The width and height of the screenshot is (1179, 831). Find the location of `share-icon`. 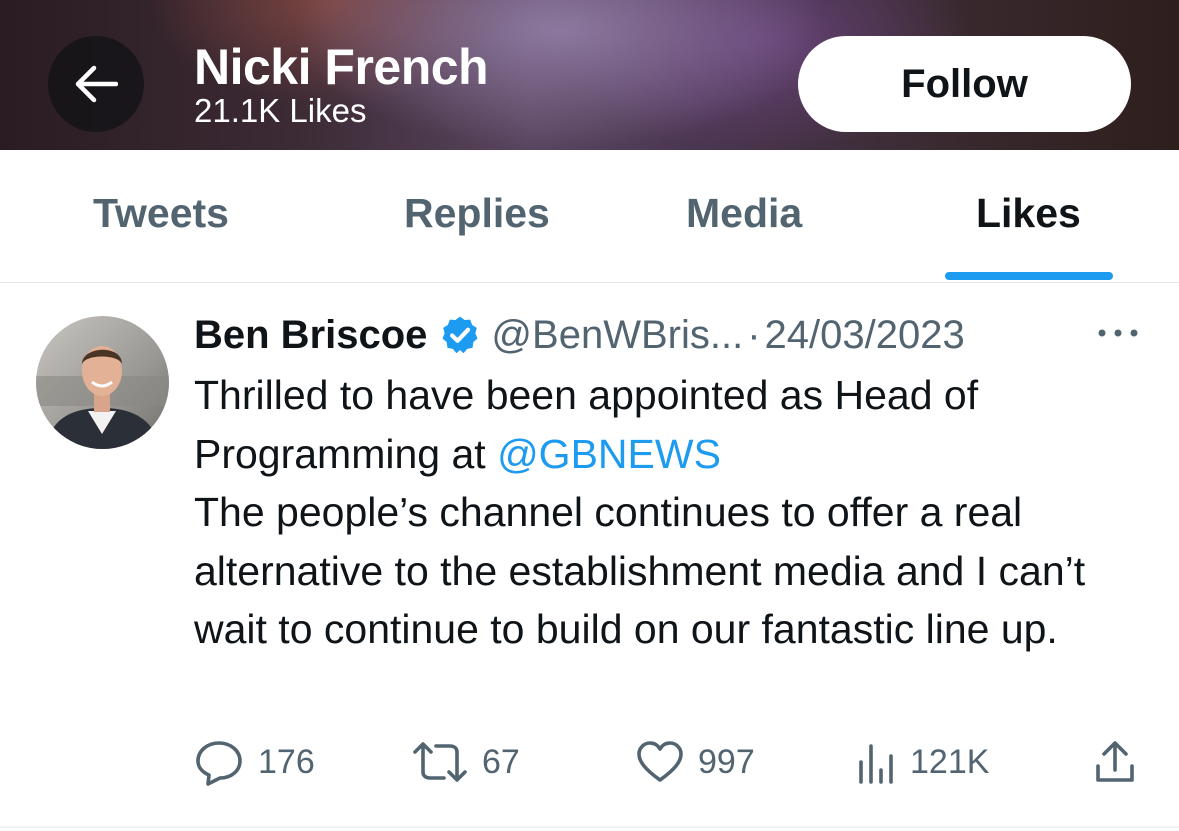

share-icon is located at coordinates (1115, 761).